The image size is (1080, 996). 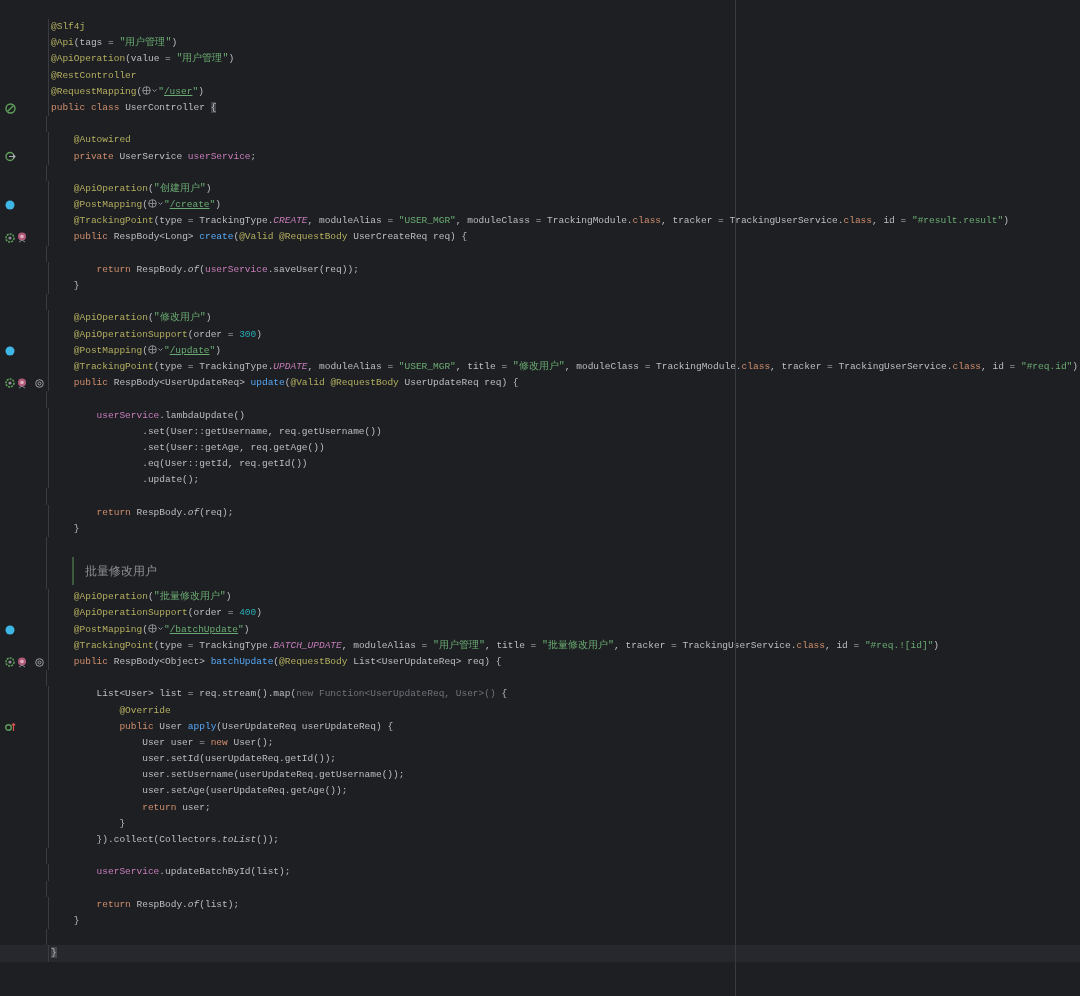 I want to click on code-line: user.setAge(userUpdateReq.getAge());, so click(x=244, y=791).